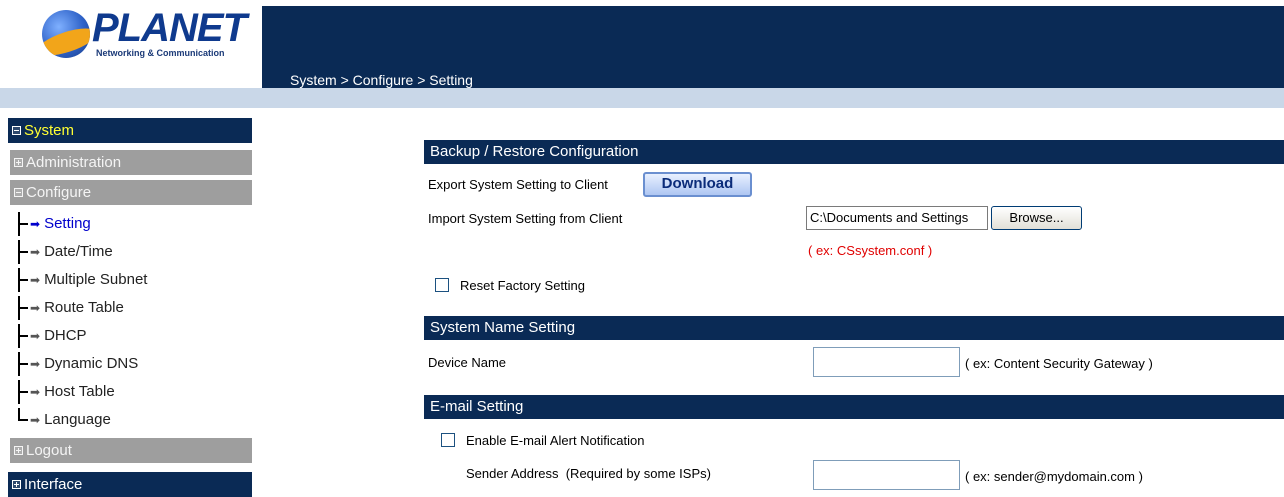  I want to click on sidebar-subitem-route-table: ➡ Route Table, so click(70, 308).